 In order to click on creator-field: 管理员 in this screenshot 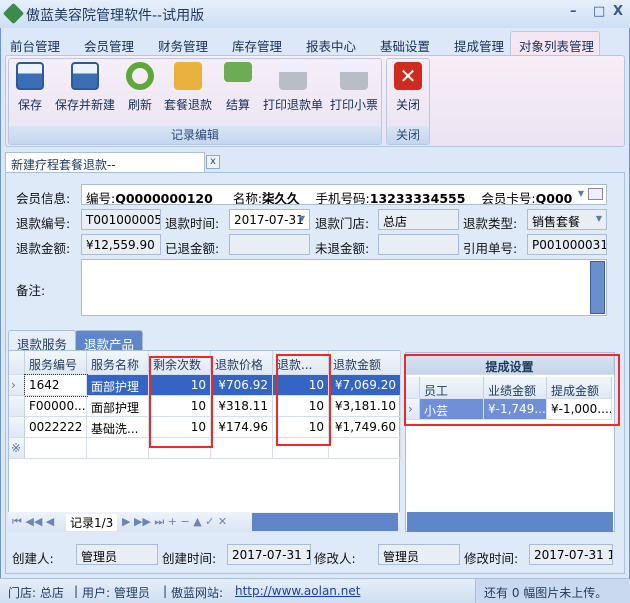, I will do `click(117, 554)`.